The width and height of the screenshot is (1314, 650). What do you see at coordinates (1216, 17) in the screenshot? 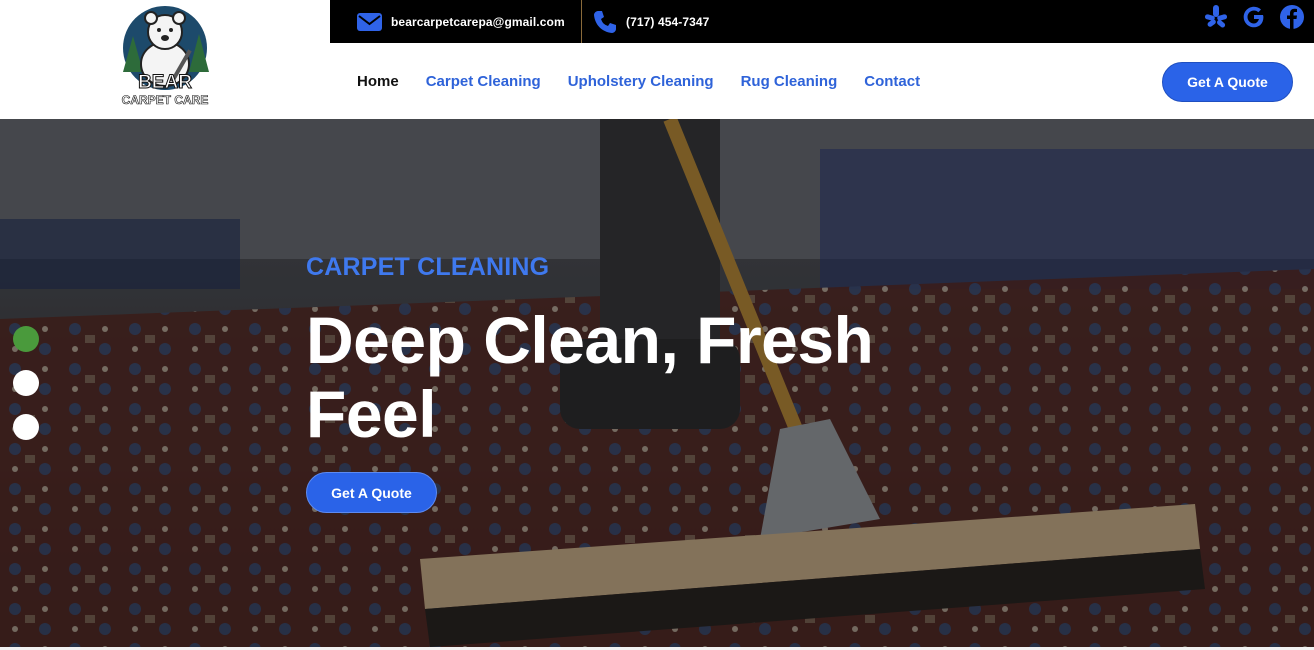
I see `yelp-icon` at bounding box center [1216, 17].